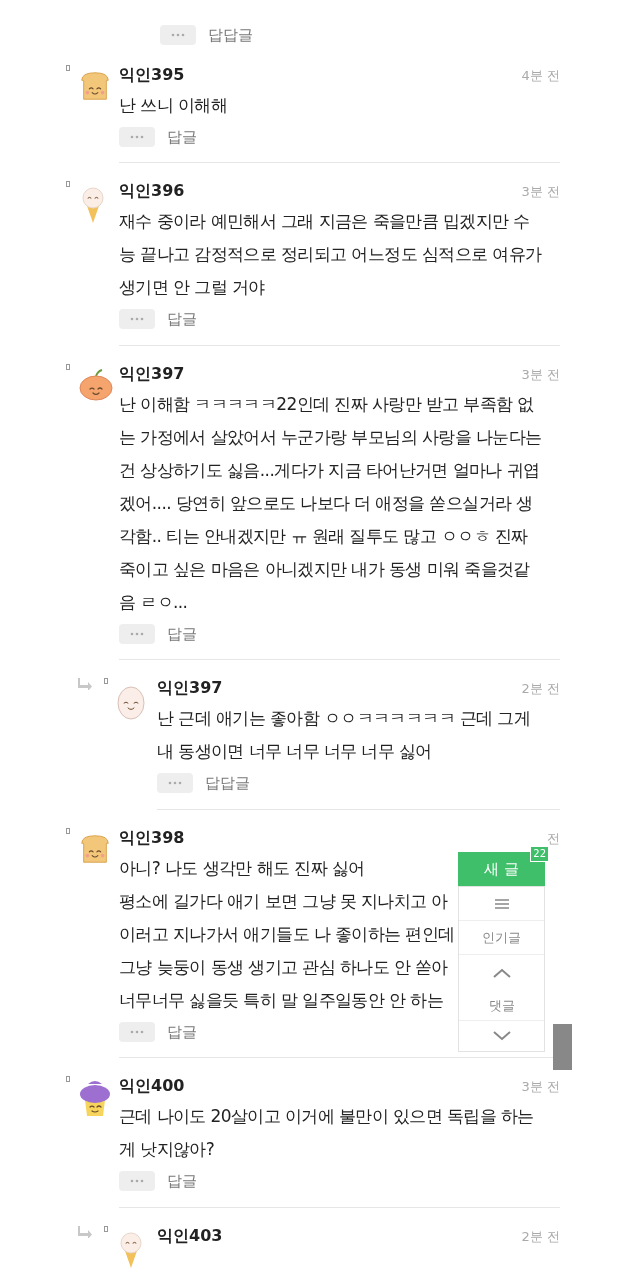 The width and height of the screenshot is (640, 1280). Describe the element at coordinates (501, 973) in the screenshot. I see `chevron-up-icon` at that location.